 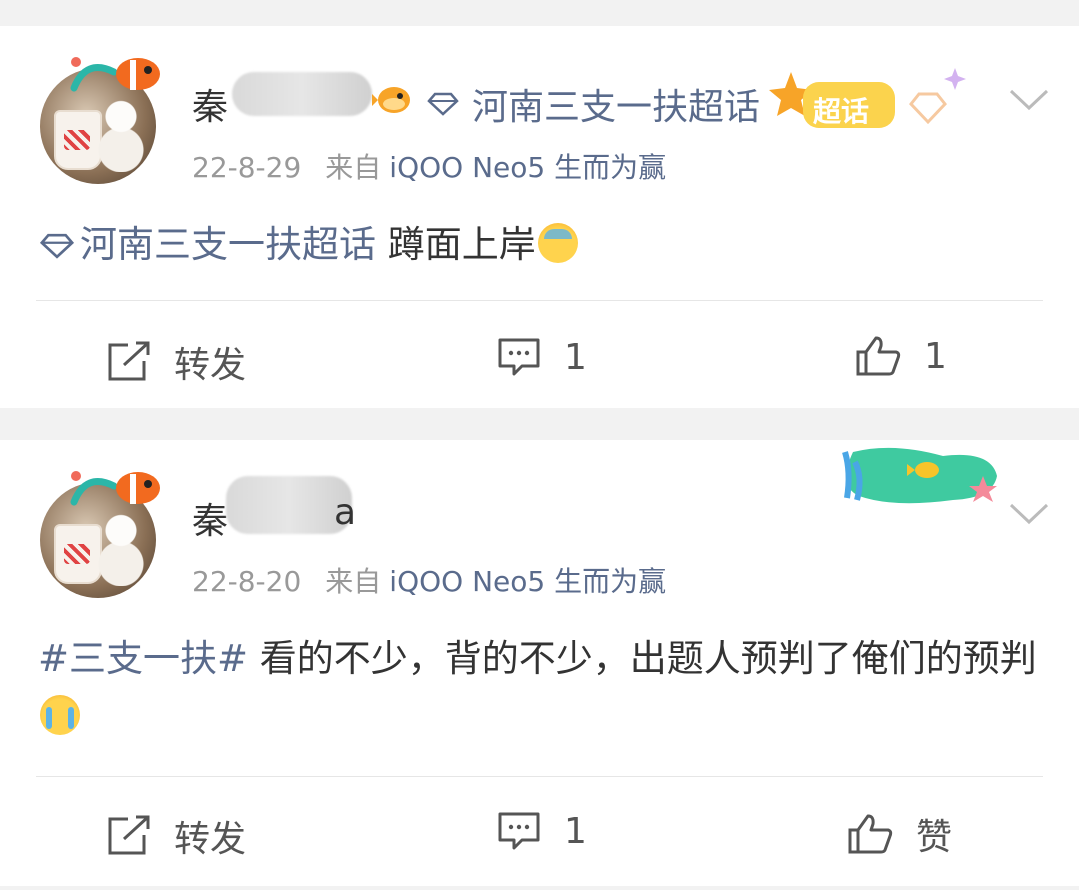 What do you see at coordinates (302, 94) in the screenshot?
I see `username-blur` at bounding box center [302, 94].